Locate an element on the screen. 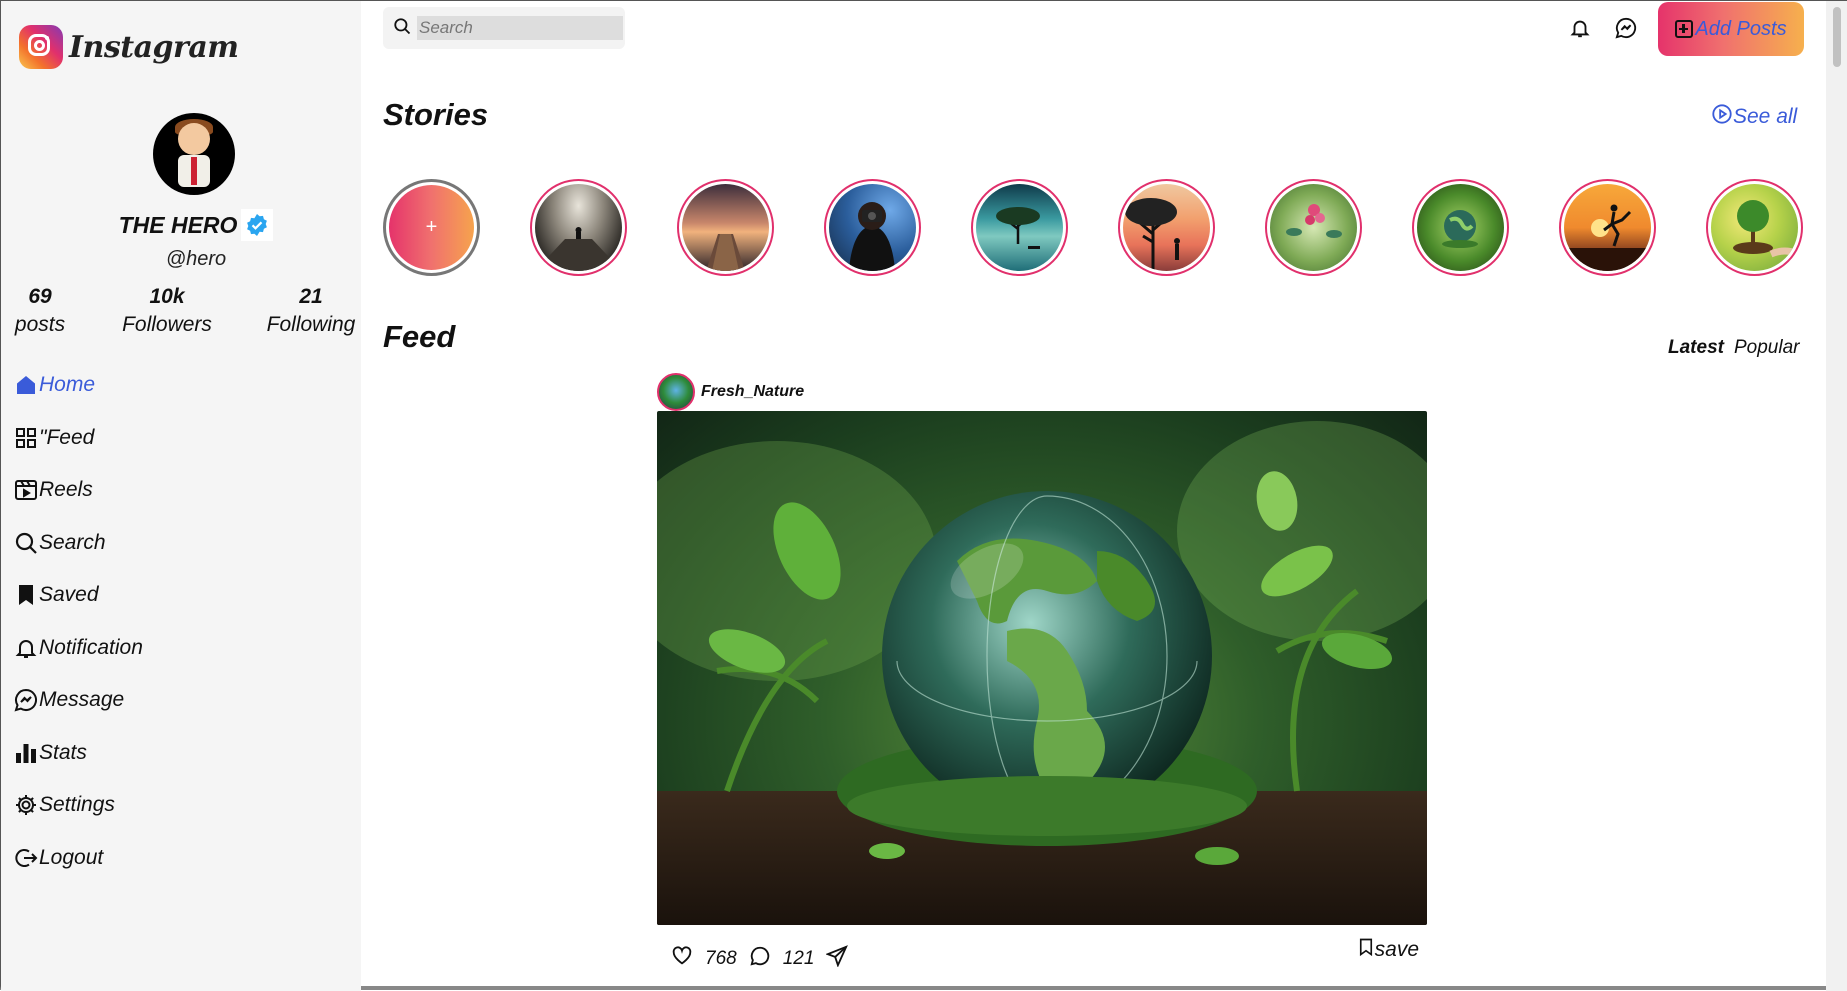 The image size is (1847, 991). page-scrollbar is located at coordinates (1836, 496).